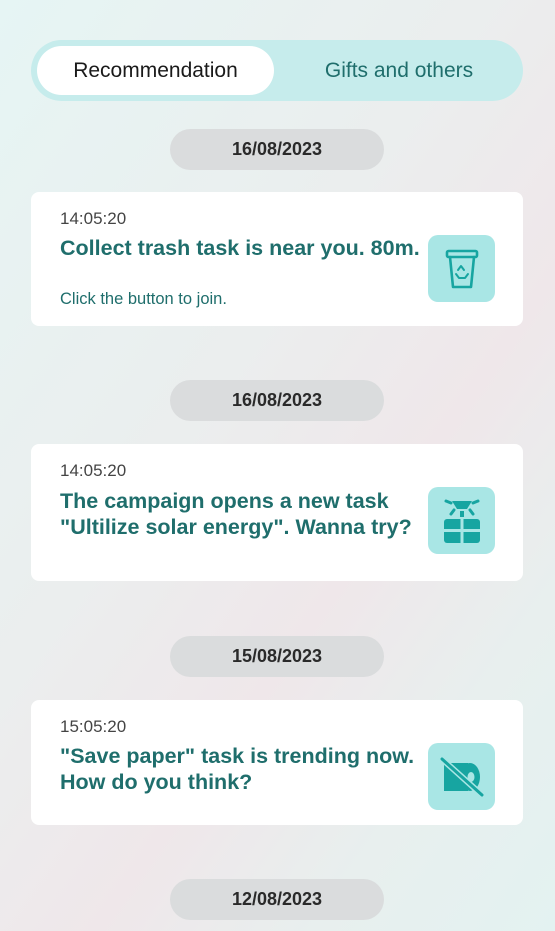 This screenshot has width=555, height=931. I want to click on tab-gifts-and-others: Gifts and others, so click(399, 70).